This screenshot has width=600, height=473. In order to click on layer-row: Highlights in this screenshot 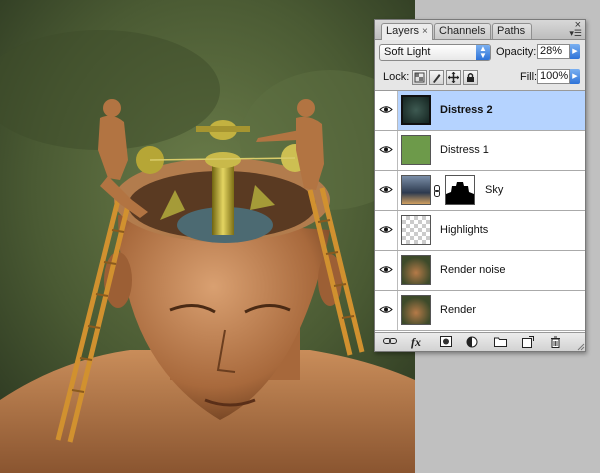, I will do `click(480, 231)`.